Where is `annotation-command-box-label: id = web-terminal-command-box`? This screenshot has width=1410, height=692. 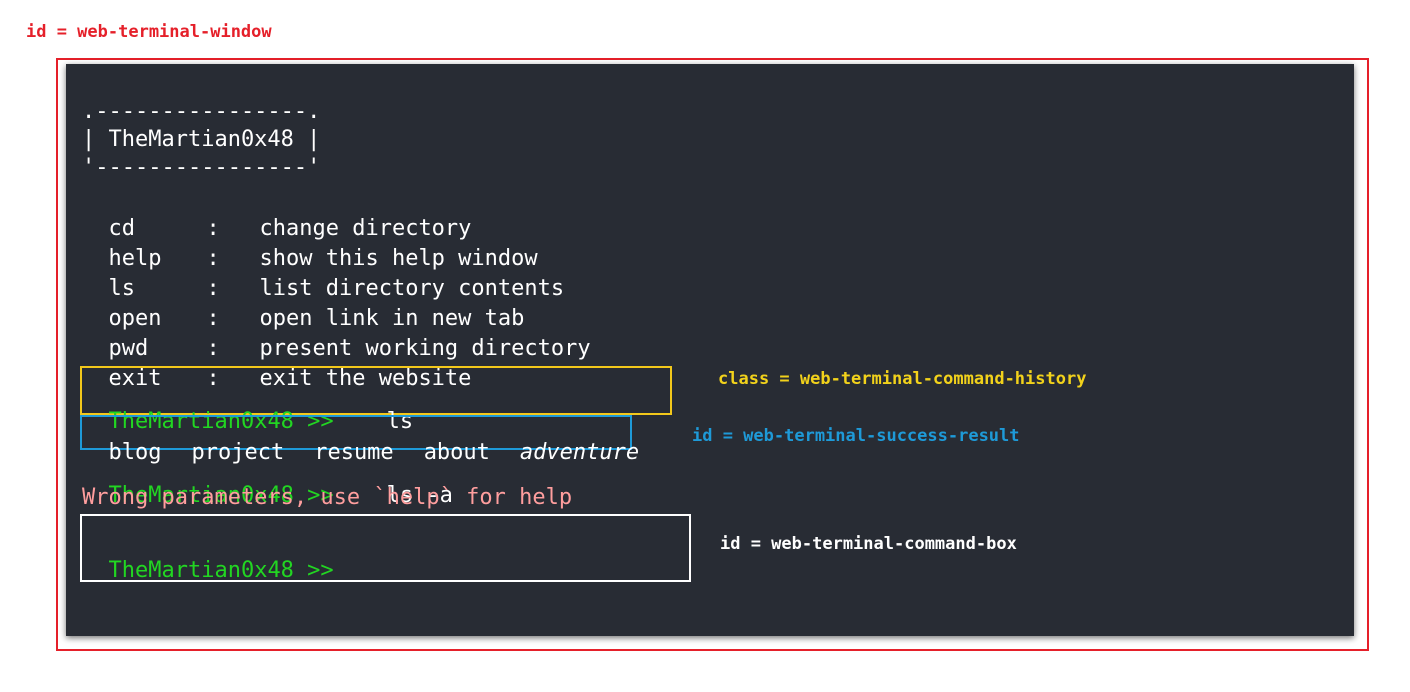 annotation-command-box-label: id = web-terminal-command-box is located at coordinates (868, 544).